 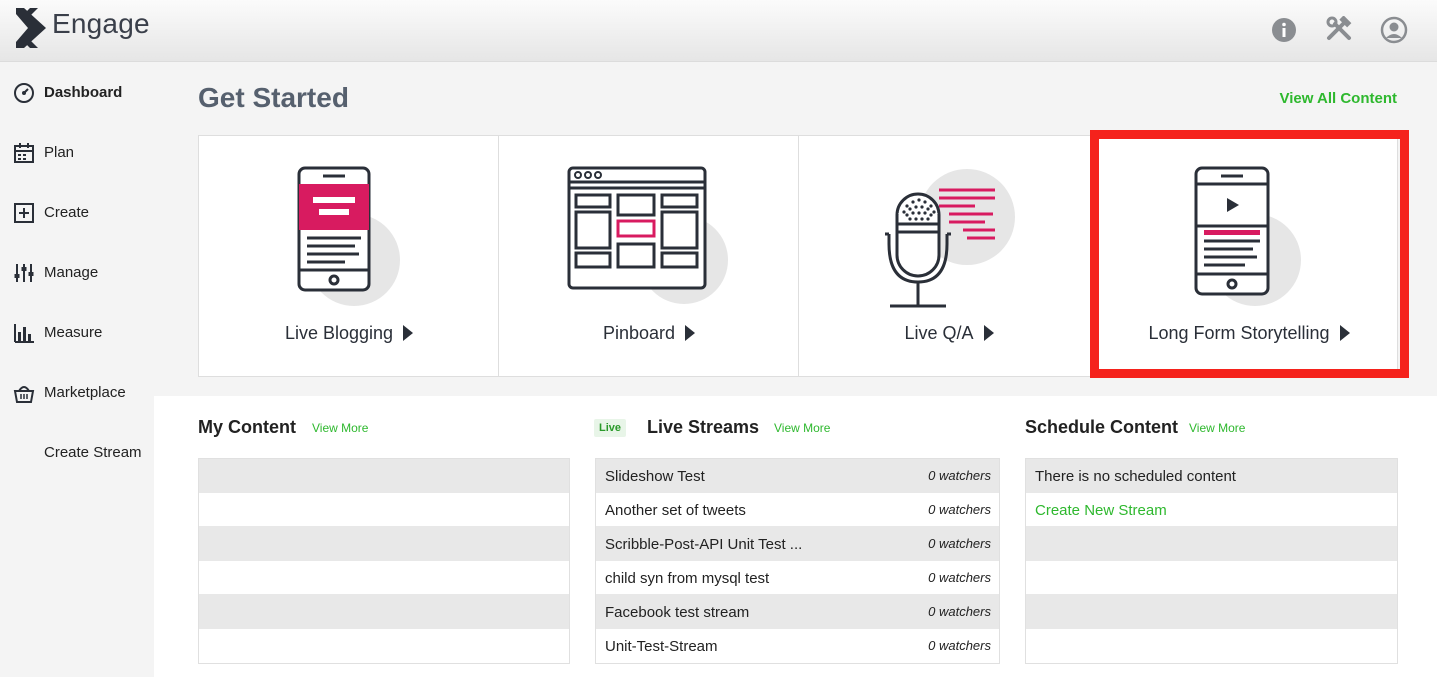 I want to click on view-all-content-link: View All Content, so click(x=1338, y=98).